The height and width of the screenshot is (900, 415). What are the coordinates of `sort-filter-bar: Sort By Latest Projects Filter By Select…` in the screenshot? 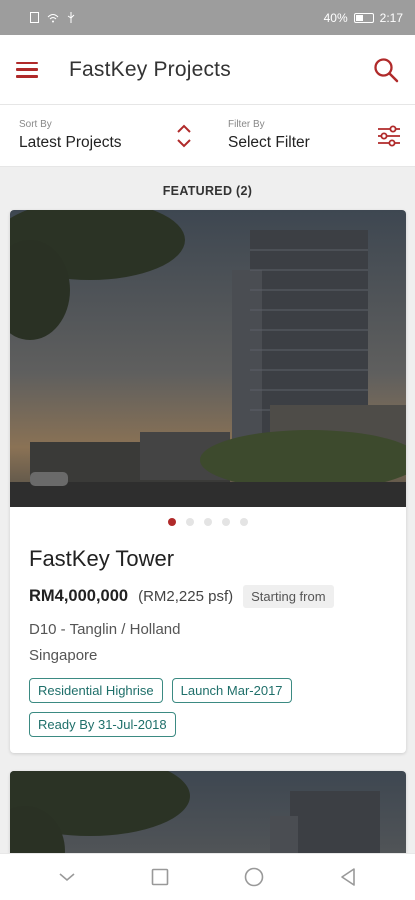 It's located at (207, 136).